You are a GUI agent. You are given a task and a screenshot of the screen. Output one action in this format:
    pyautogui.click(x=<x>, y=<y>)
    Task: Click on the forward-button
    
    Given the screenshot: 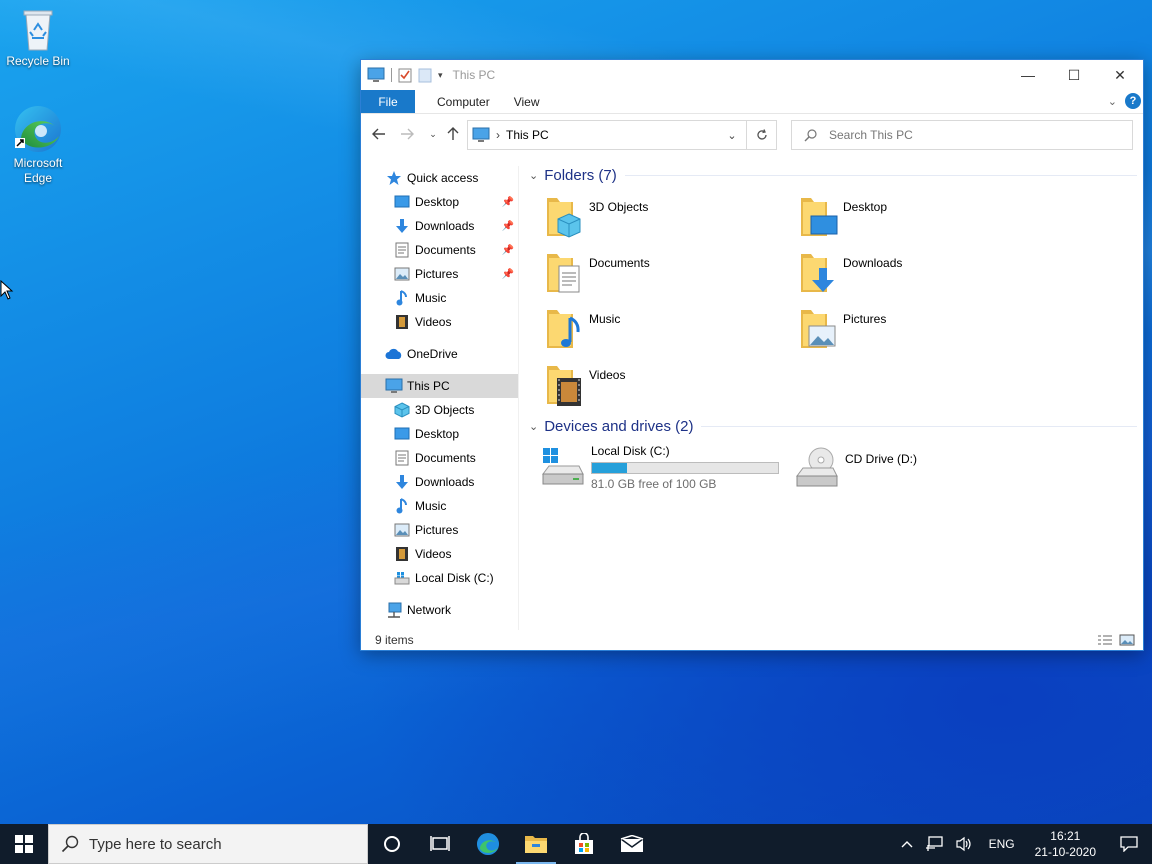 What is the action you would take?
    pyautogui.click(x=407, y=134)
    